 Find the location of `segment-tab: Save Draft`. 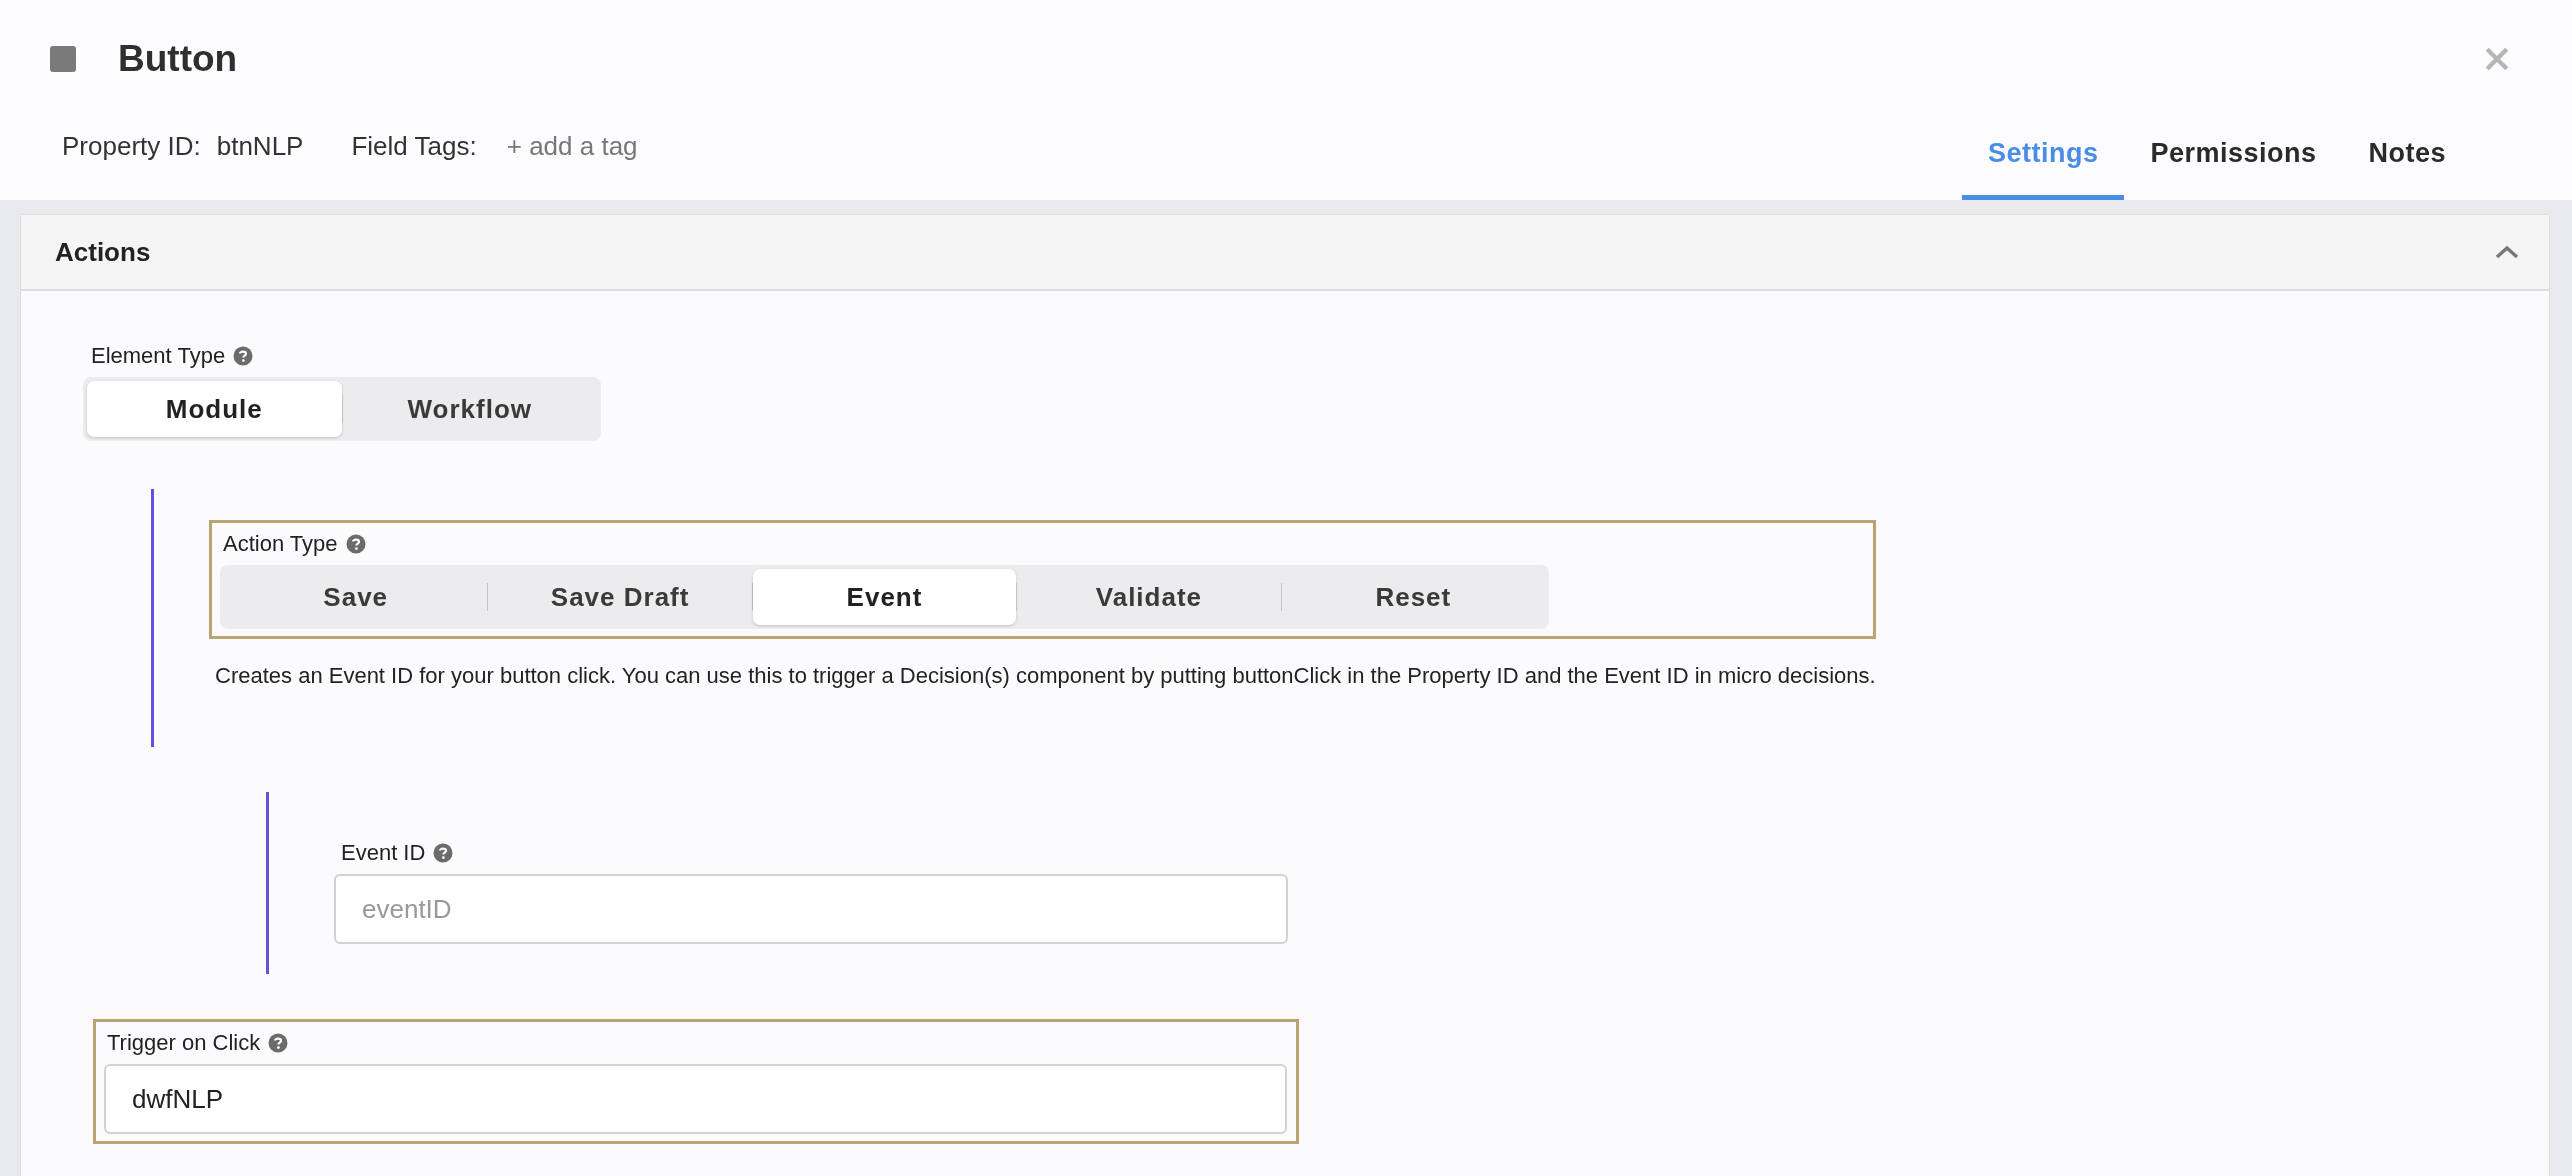

segment-tab: Save Draft is located at coordinates (620, 597).